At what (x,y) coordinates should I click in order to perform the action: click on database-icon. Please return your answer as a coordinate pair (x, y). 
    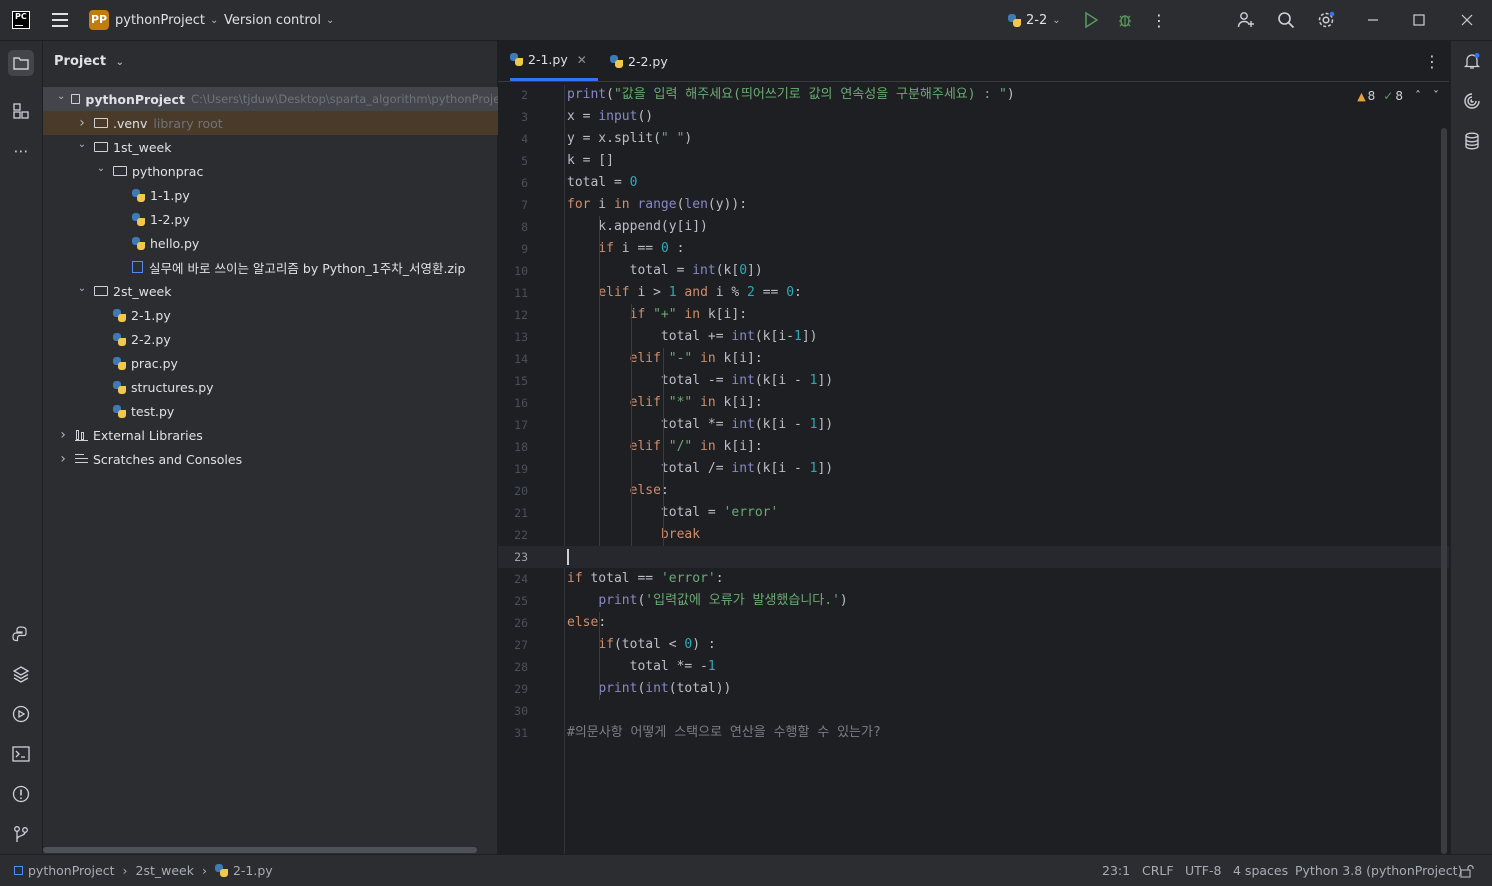
    Looking at the image, I should click on (1472, 141).